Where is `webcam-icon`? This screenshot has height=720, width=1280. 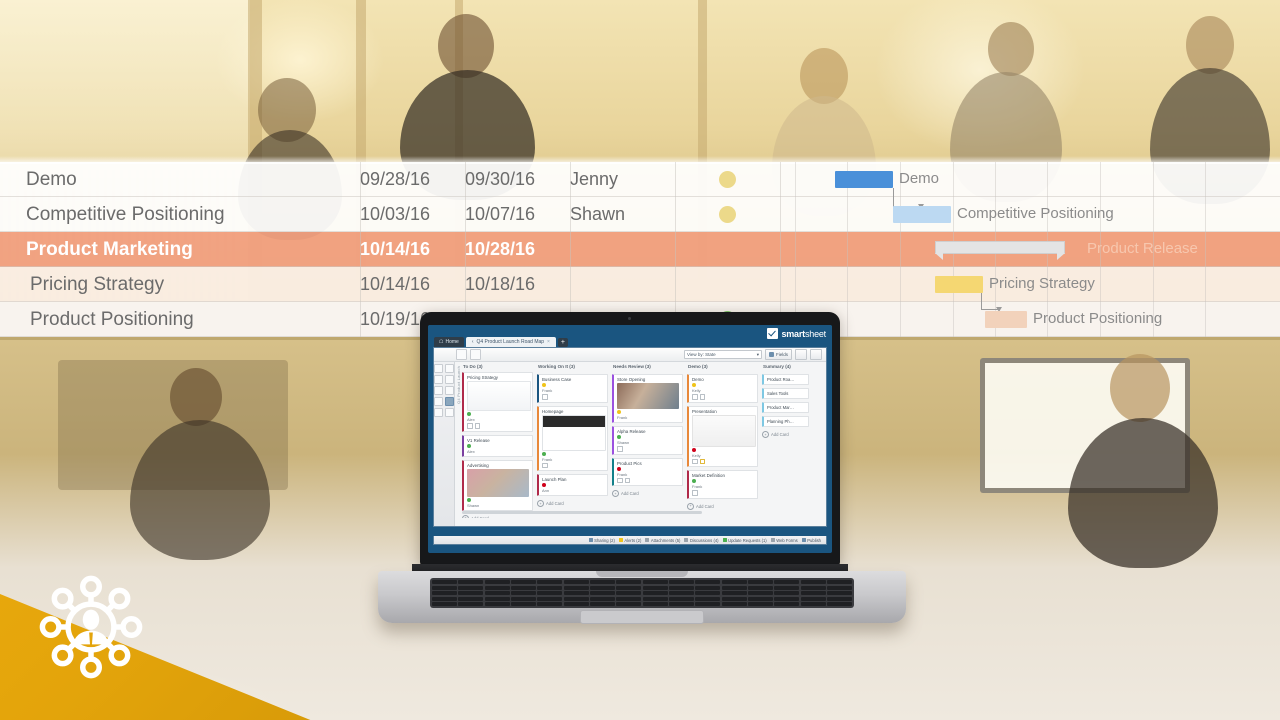 webcam-icon is located at coordinates (629, 318).